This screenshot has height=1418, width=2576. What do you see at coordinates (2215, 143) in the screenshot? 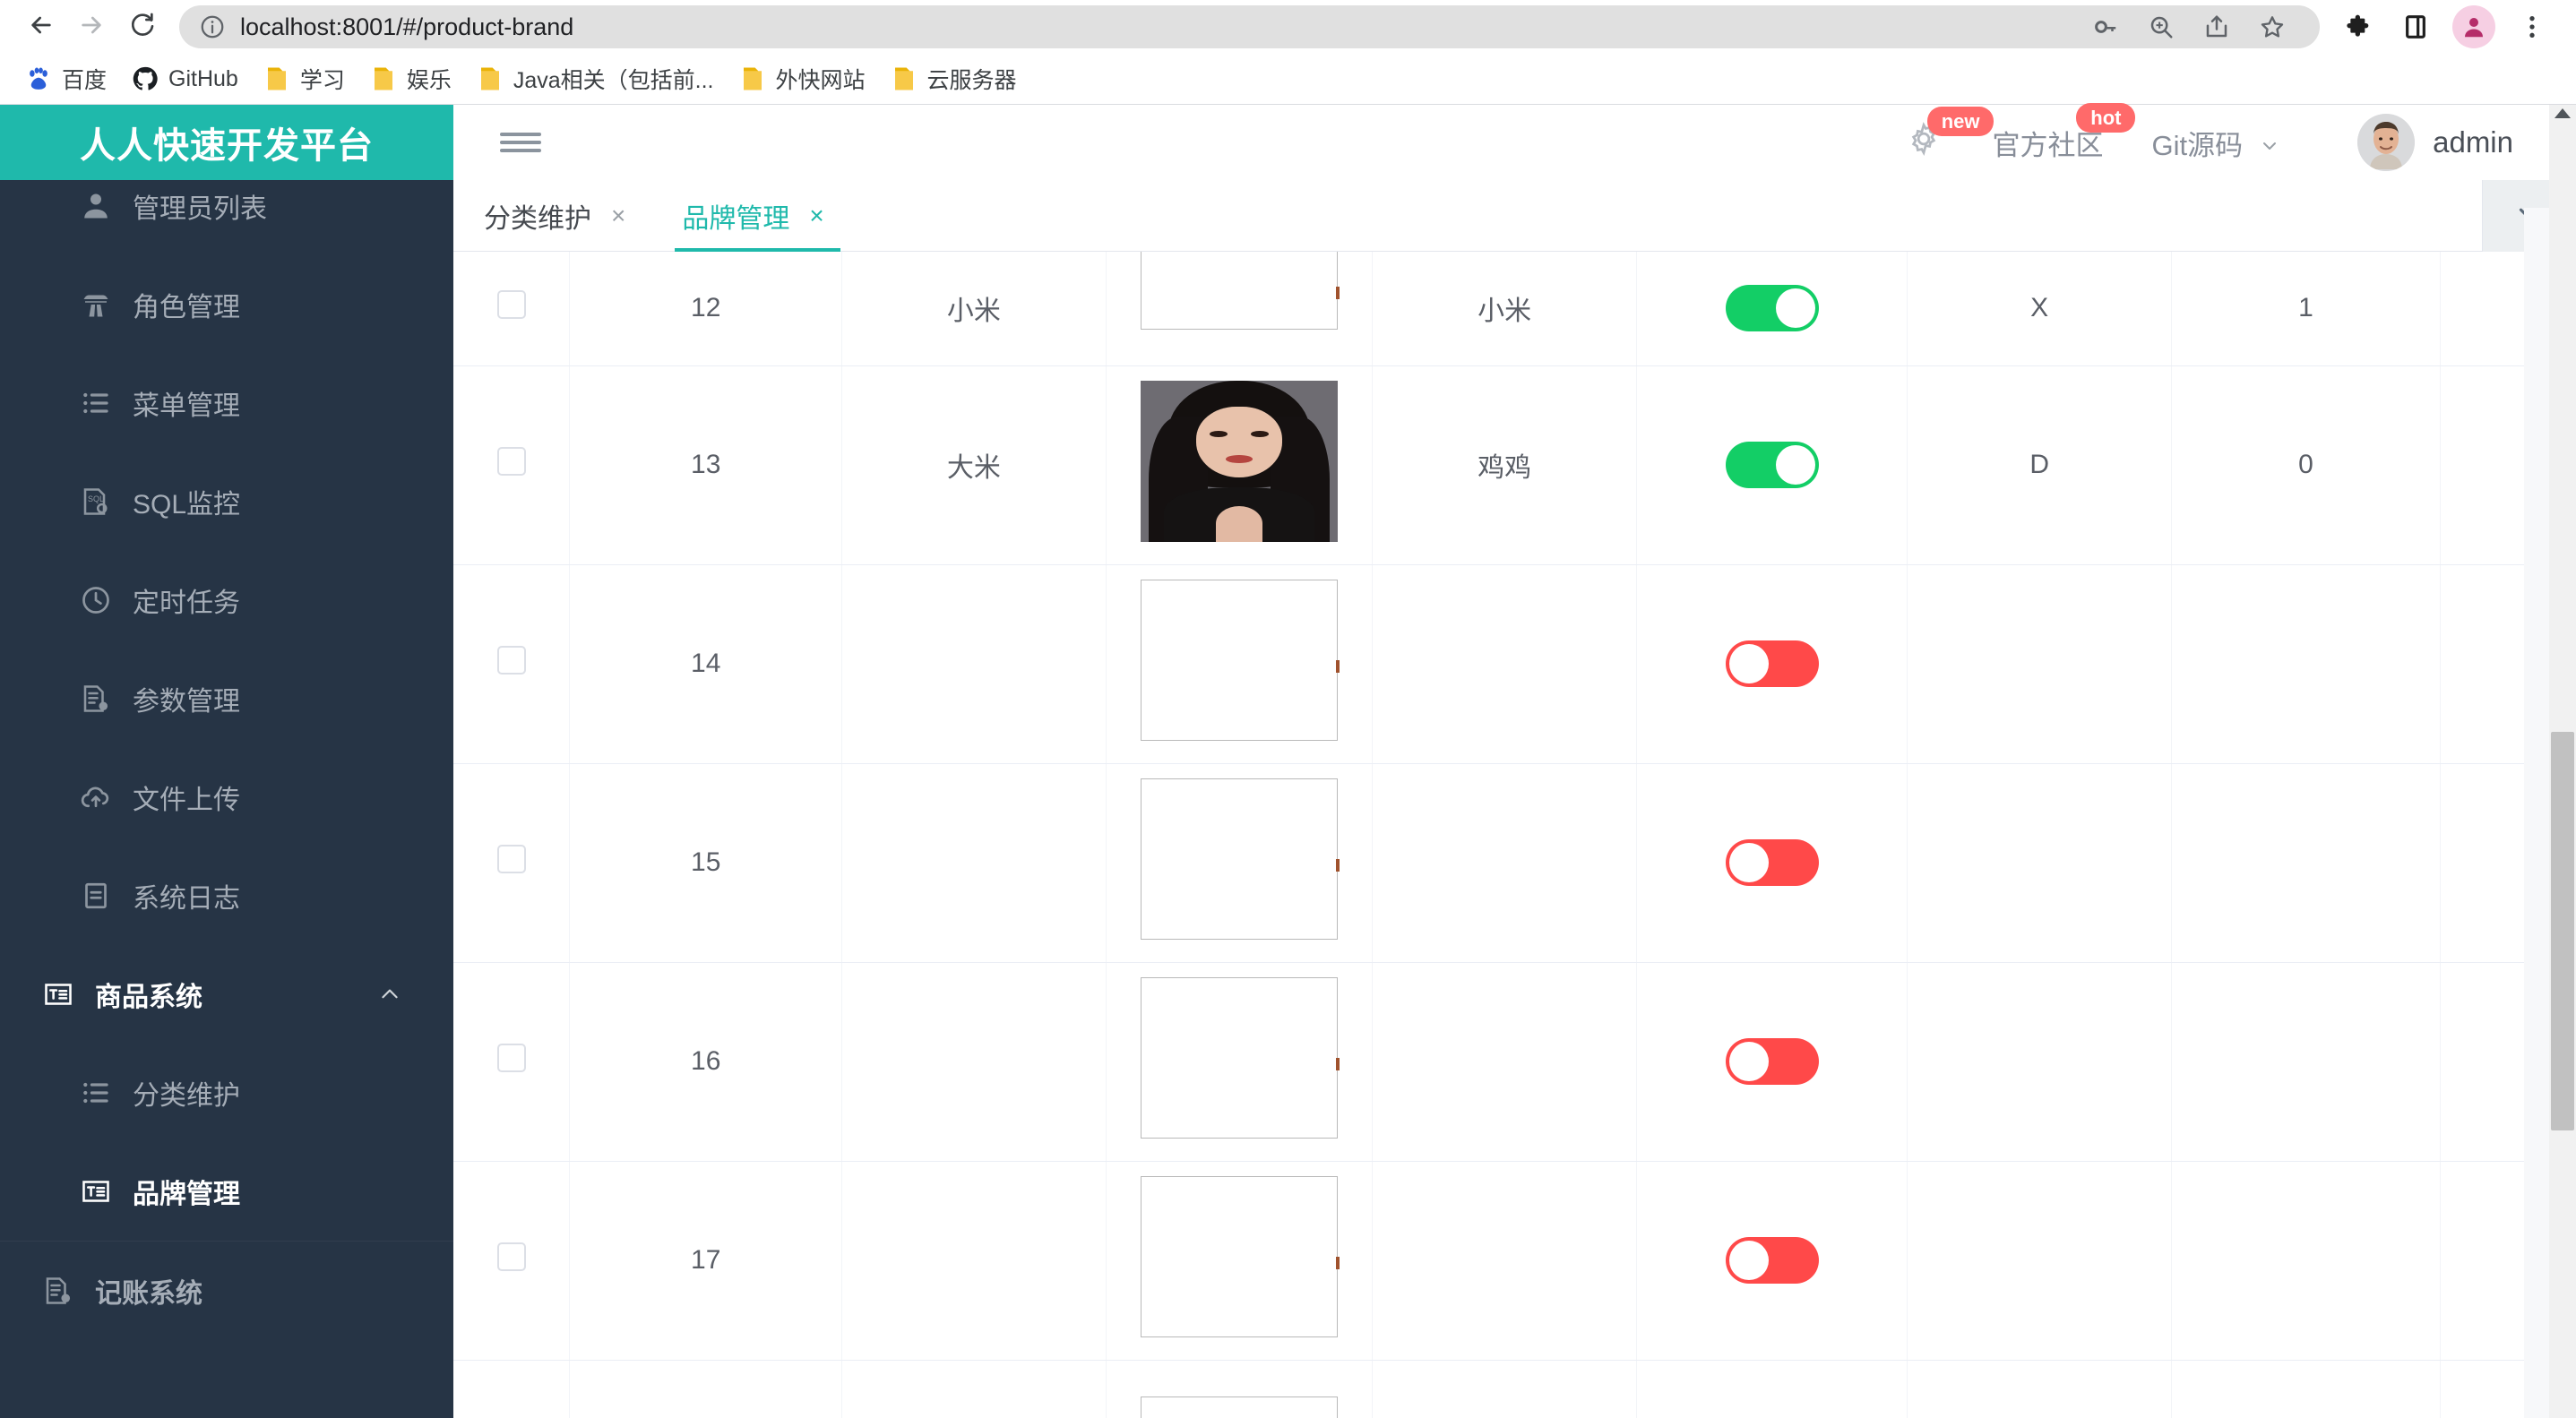
I see `git-source-dropdown: Git源码` at bounding box center [2215, 143].